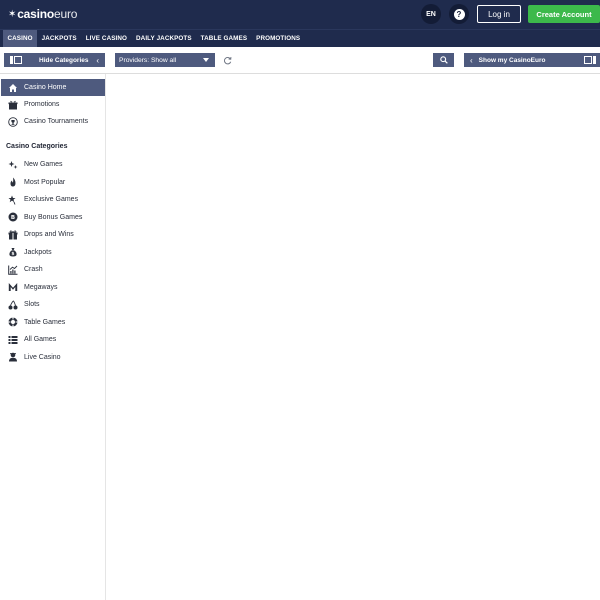  What do you see at coordinates (36, 14) in the screenshot?
I see `logo-text-bold: casino` at bounding box center [36, 14].